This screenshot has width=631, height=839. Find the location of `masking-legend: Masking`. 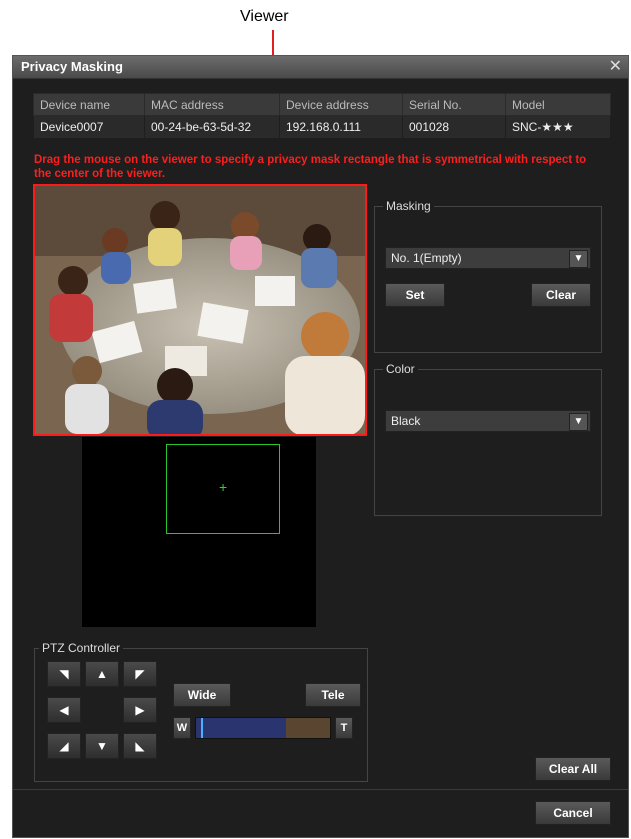

masking-legend: Masking is located at coordinates (408, 206).